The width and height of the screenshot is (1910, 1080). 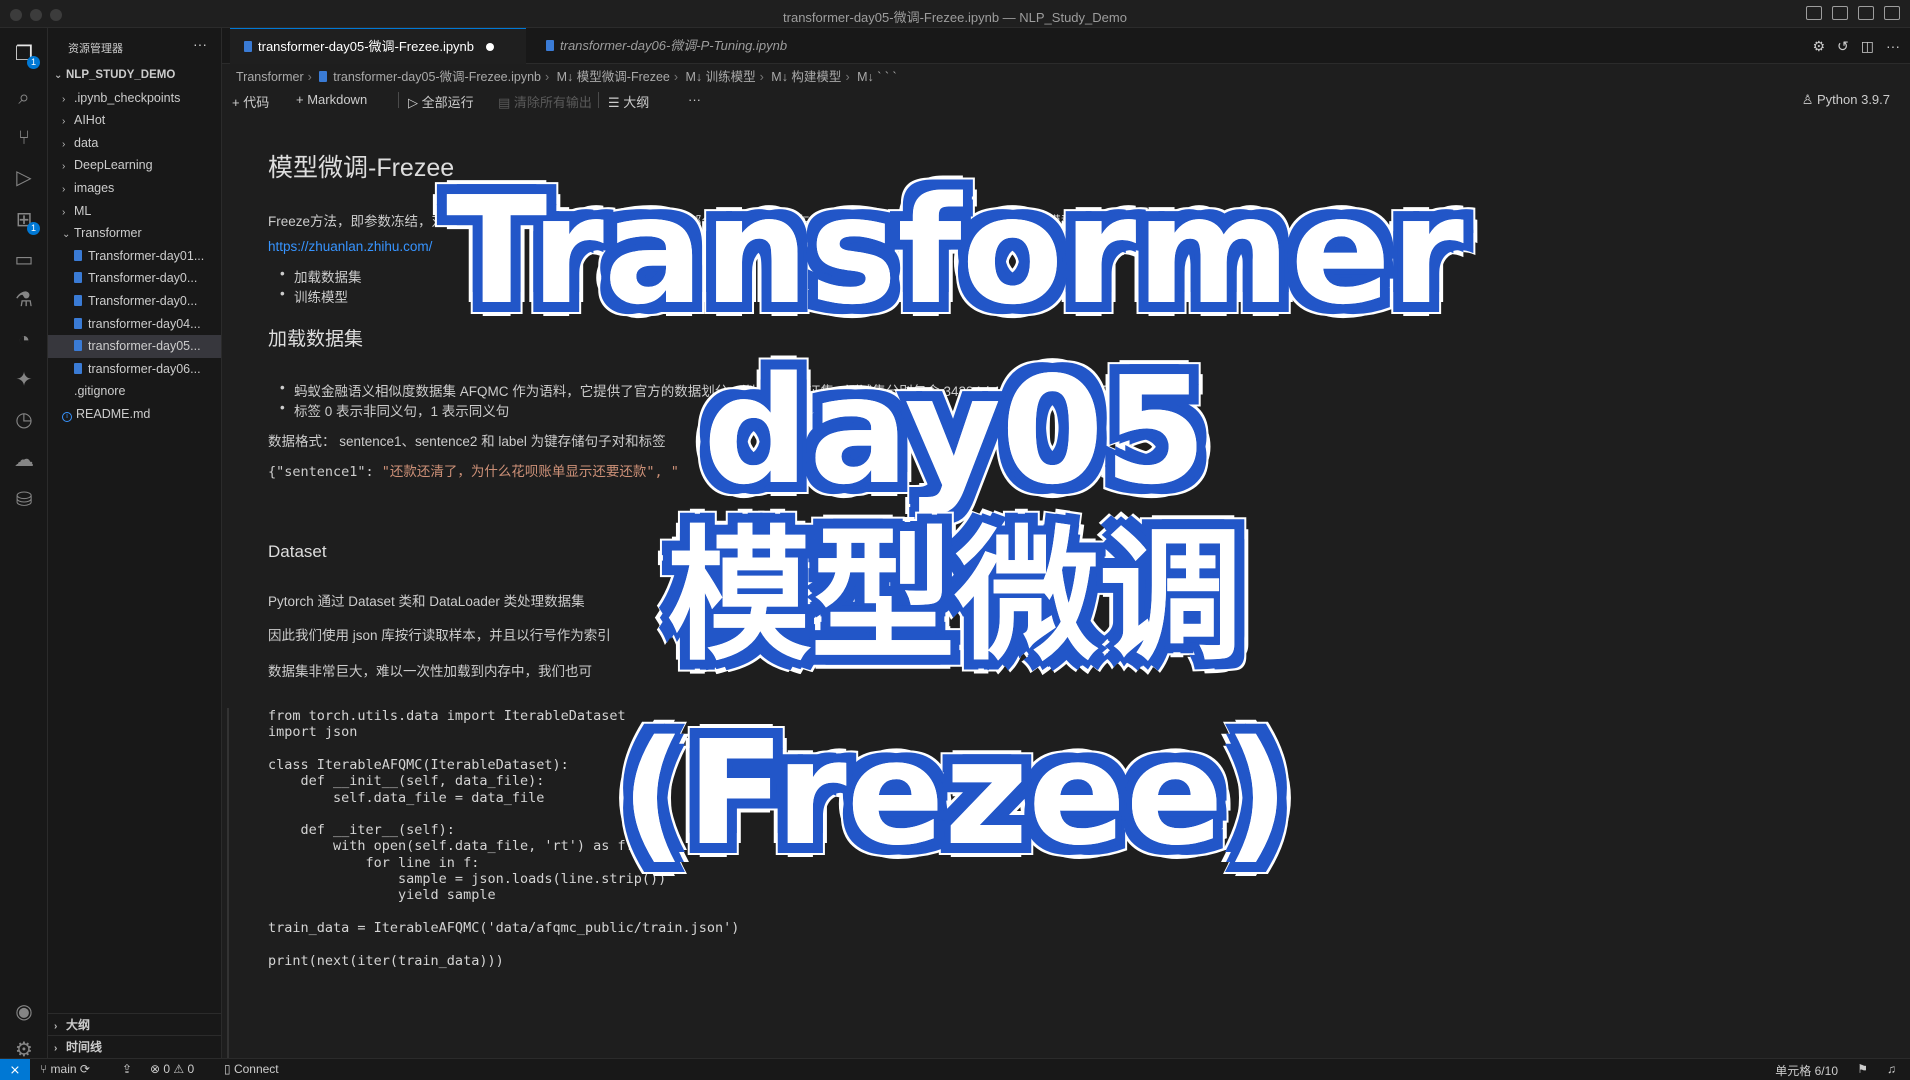 What do you see at coordinates (134, 143) in the screenshot?
I see `file-tree-item: › data` at bounding box center [134, 143].